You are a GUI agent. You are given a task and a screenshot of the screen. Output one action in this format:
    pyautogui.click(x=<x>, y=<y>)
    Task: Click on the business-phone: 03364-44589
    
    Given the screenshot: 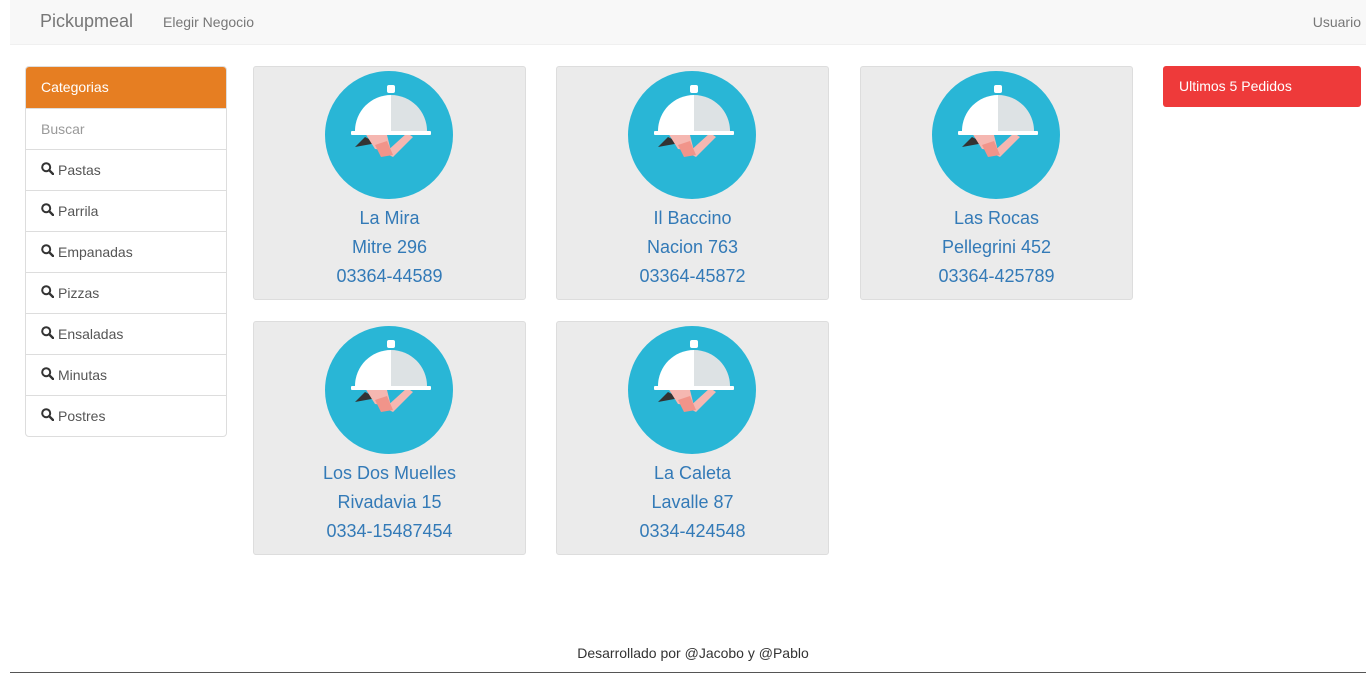 What is the action you would take?
    pyautogui.click(x=389, y=276)
    